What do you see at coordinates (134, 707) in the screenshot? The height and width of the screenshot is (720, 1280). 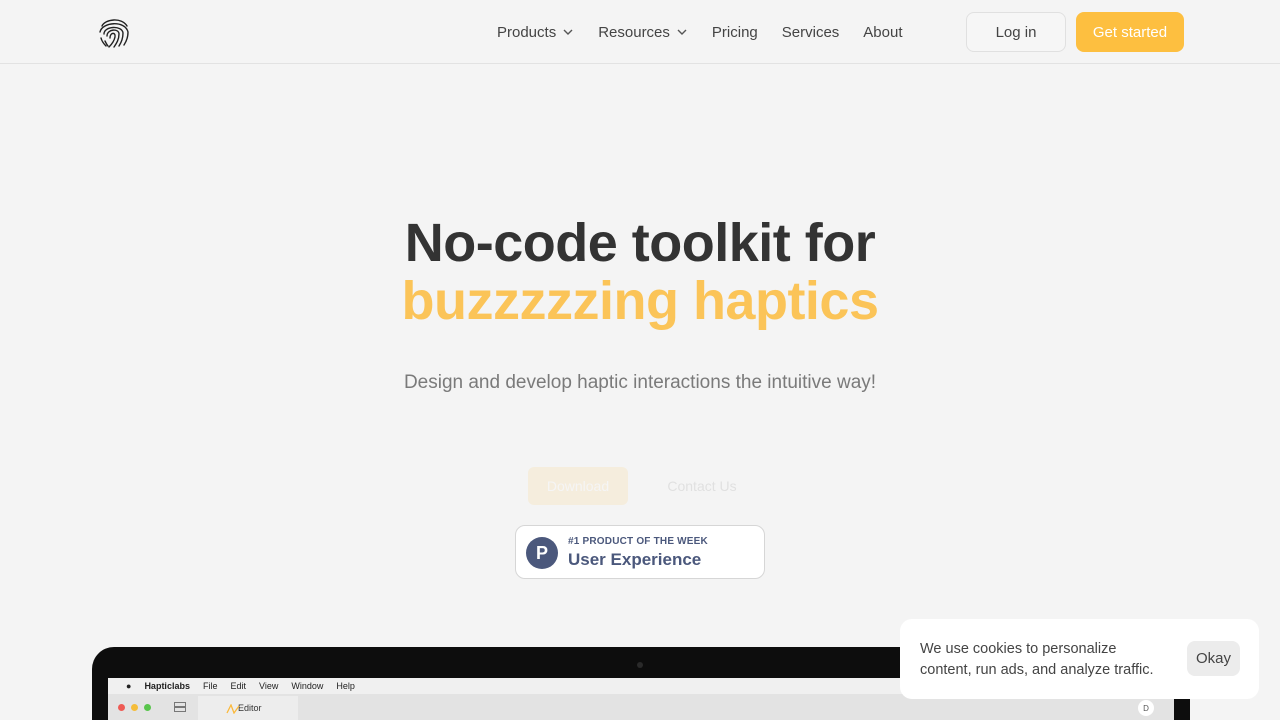 I see `window-minimize-dot` at bounding box center [134, 707].